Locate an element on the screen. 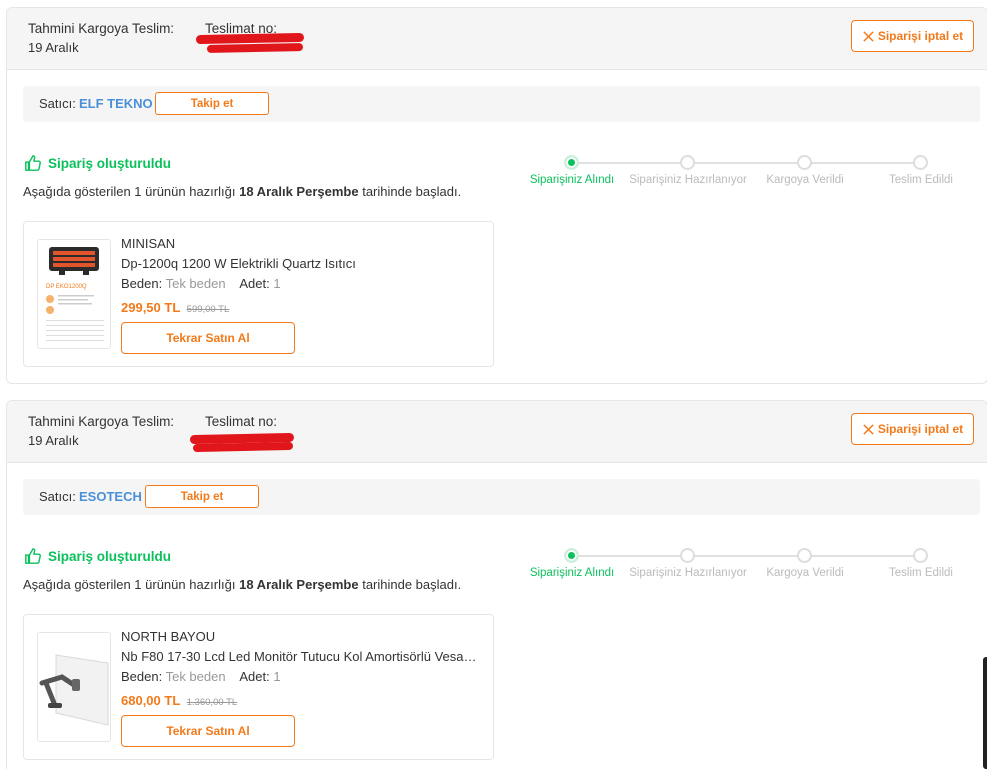  current-price: 299,50 TL is located at coordinates (151, 307).